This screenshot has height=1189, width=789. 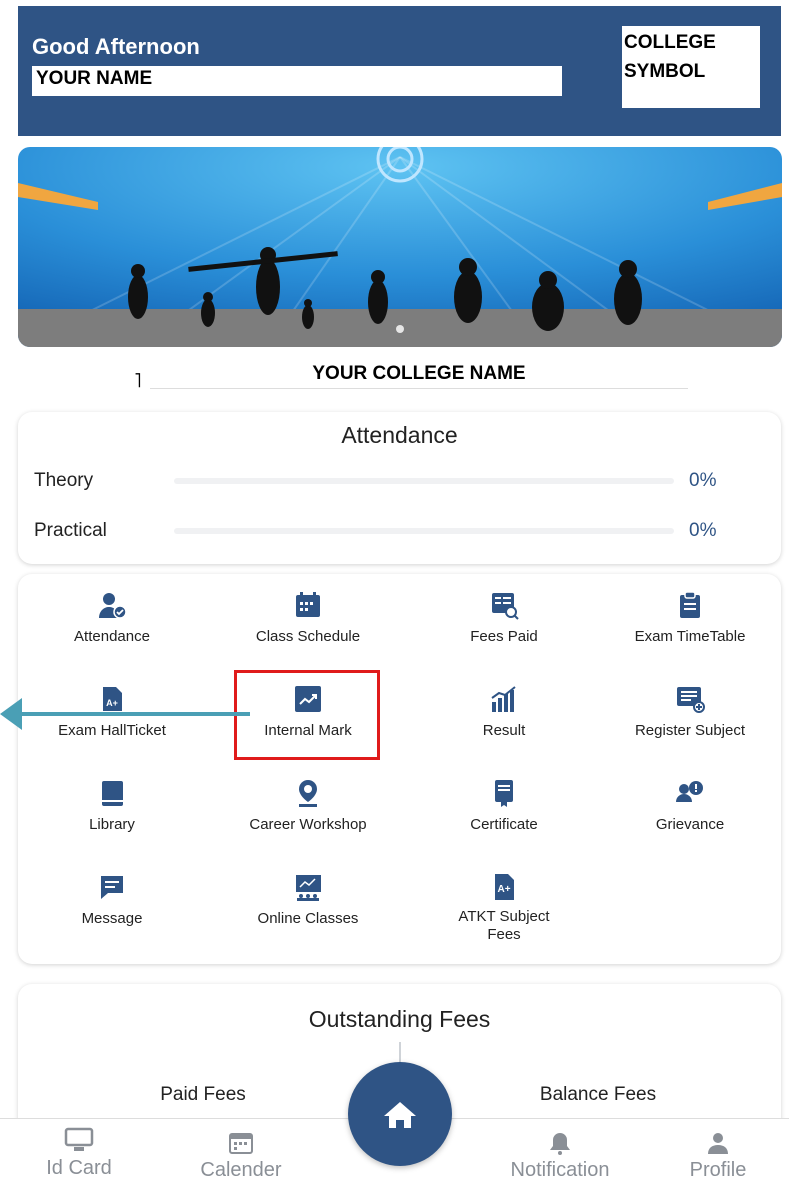 I want to click on attendance-practical-label: Practical, so click(x=70, y=530).